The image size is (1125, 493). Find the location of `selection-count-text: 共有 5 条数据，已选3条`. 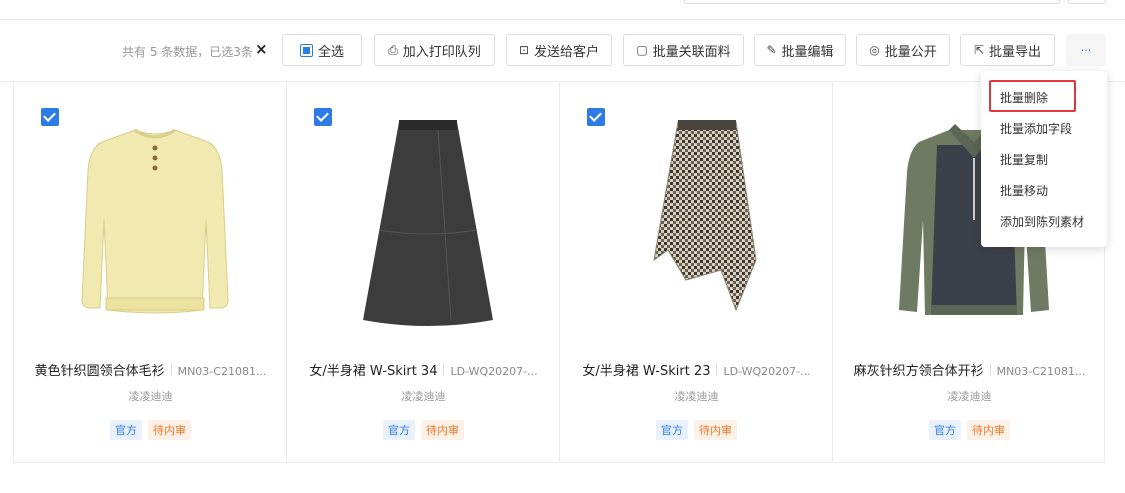

selection-count-text: 共有 5 条数据，已选3条 is located at coordinates (187, 52).